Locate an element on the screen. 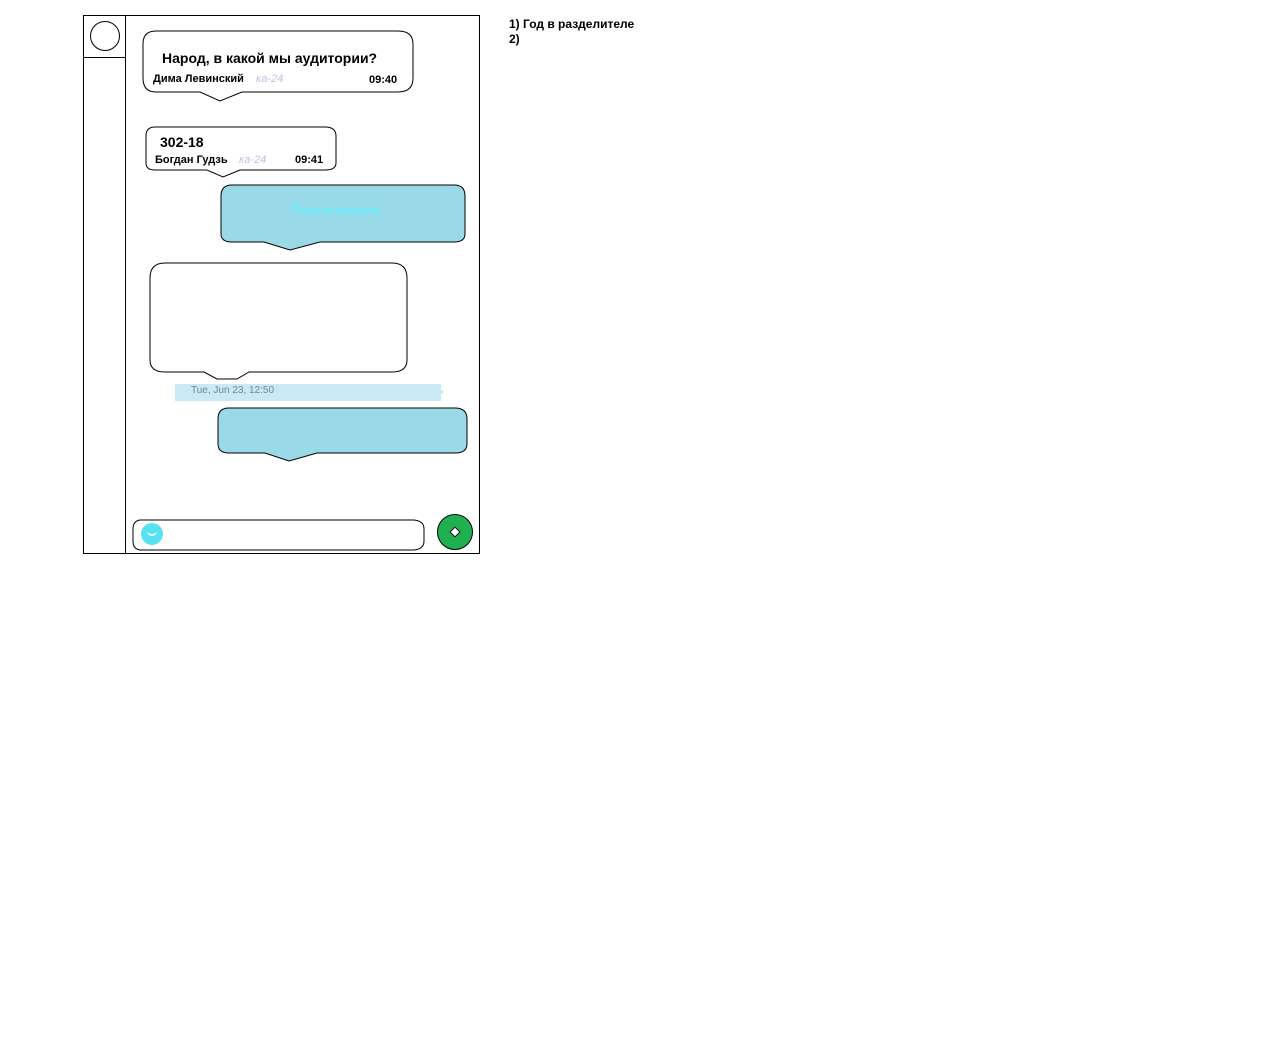 Image resolution: width=1284 pixels, height=1049 pixels. date-separator: Tue, Jun 23, 12:50 is located at coordinates (309, 392).